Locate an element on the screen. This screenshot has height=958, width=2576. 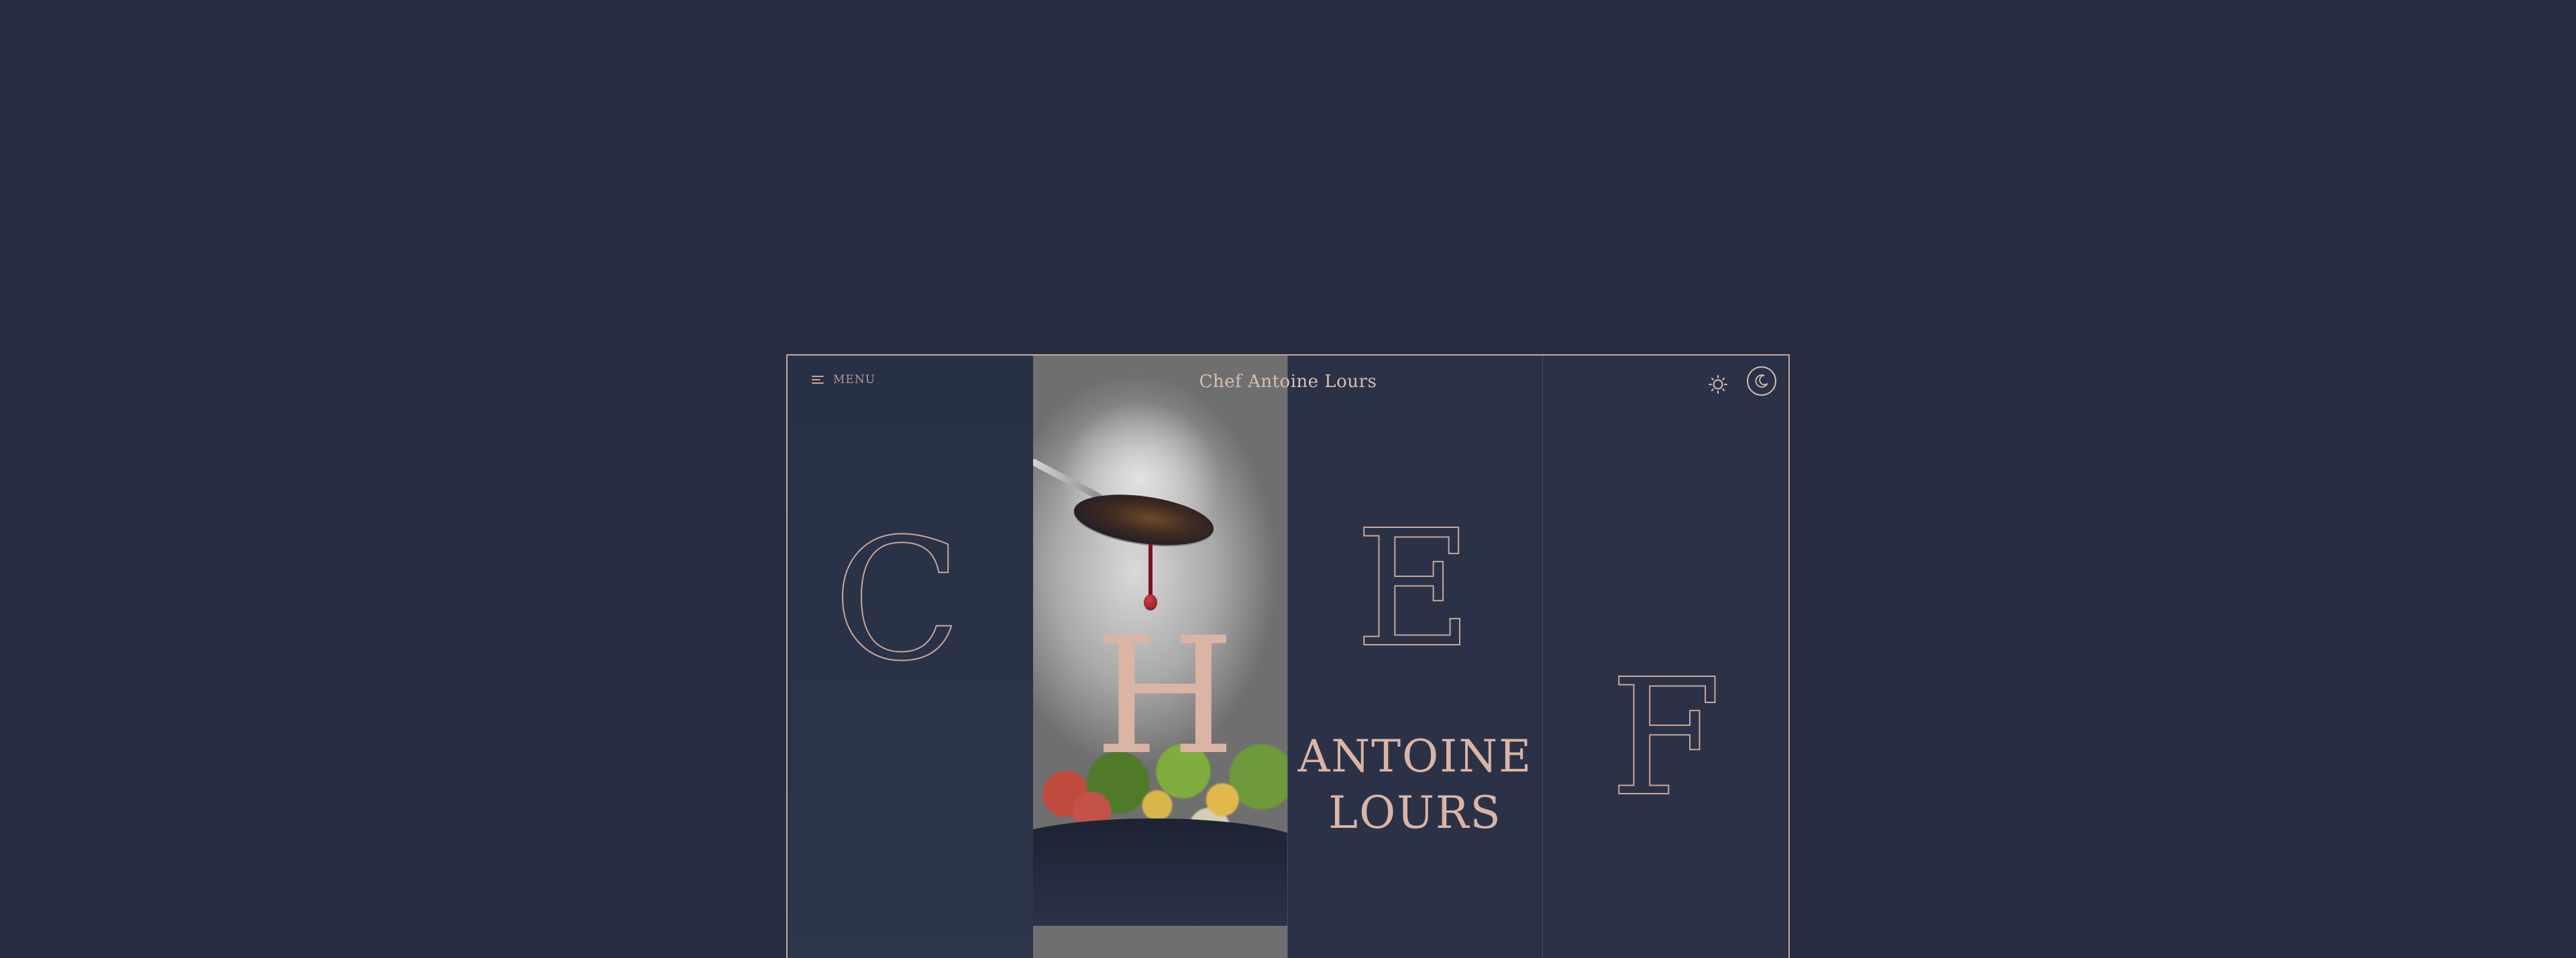
sun-icon is located at coordinates (1718, 384).